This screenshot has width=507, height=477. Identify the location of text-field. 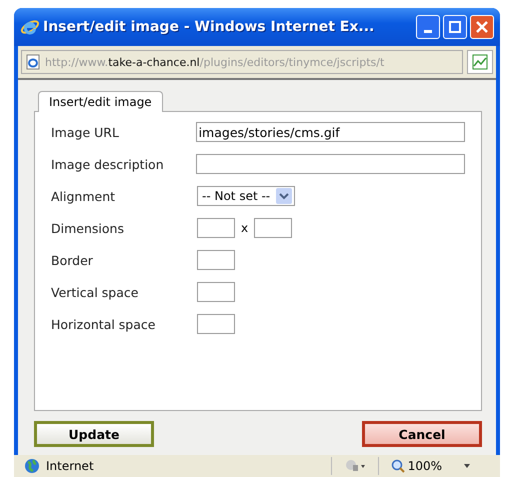
(330, 164).